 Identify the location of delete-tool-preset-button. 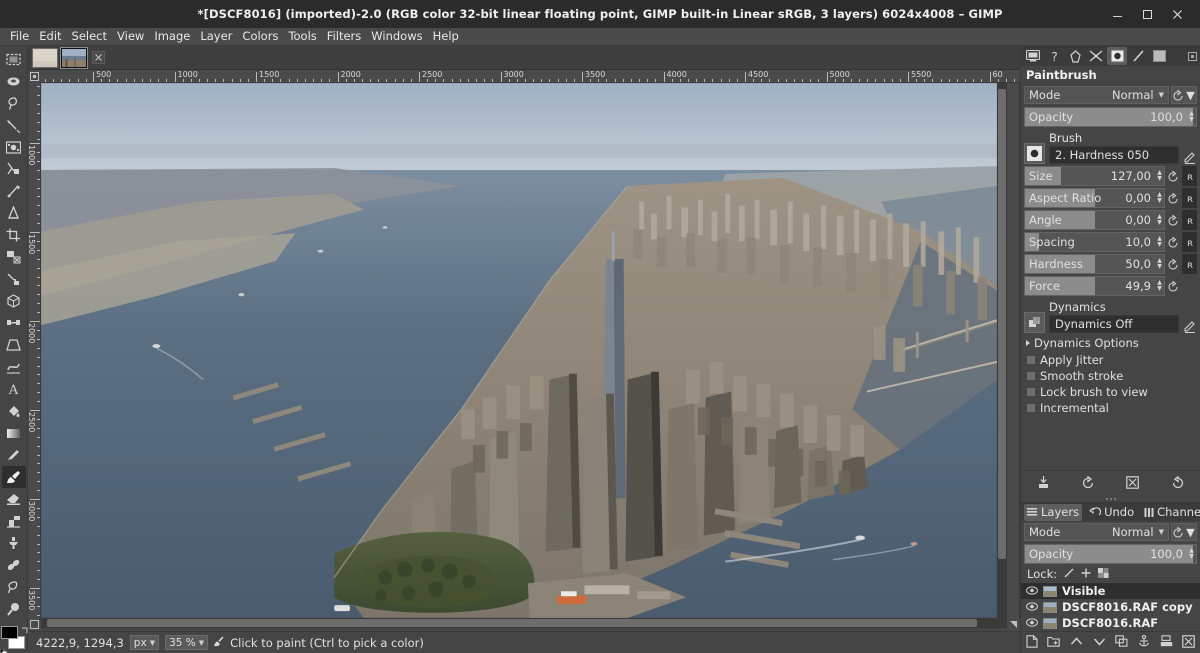
(1133, 483).